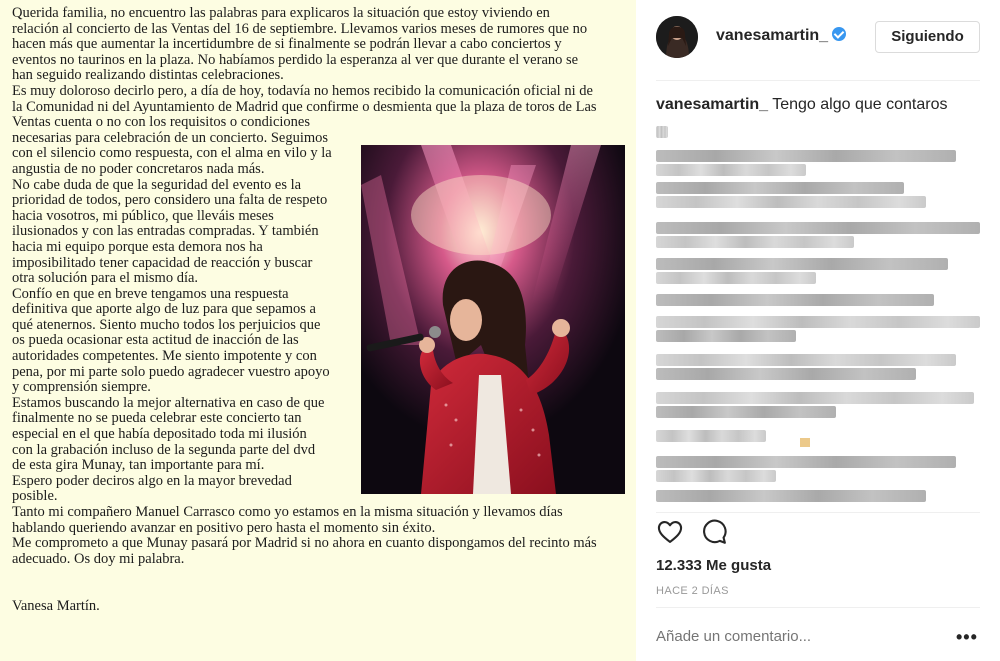 This screenshot has height=661, width=1000. I want to click on add-comment-input, so click(787, 636).